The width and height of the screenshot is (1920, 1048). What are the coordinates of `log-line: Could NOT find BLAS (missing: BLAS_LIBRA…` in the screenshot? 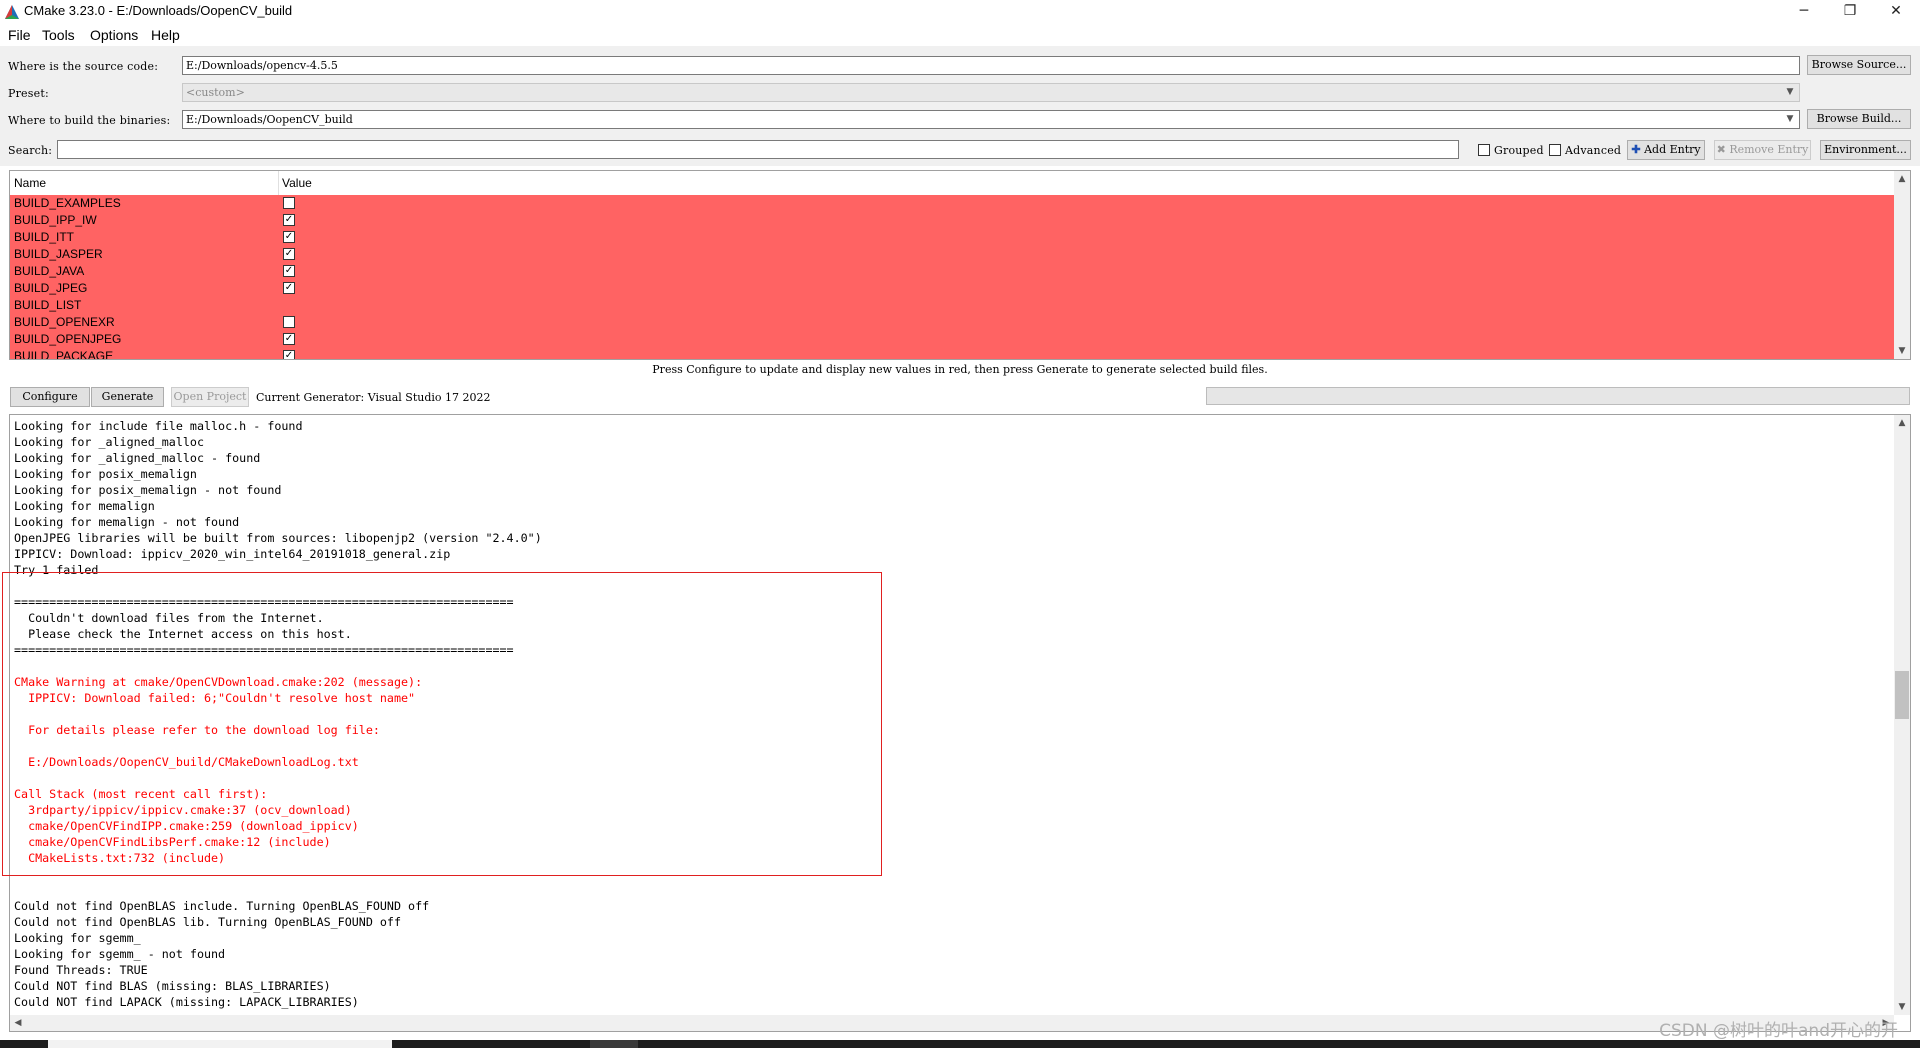 It's located at (172, 986).